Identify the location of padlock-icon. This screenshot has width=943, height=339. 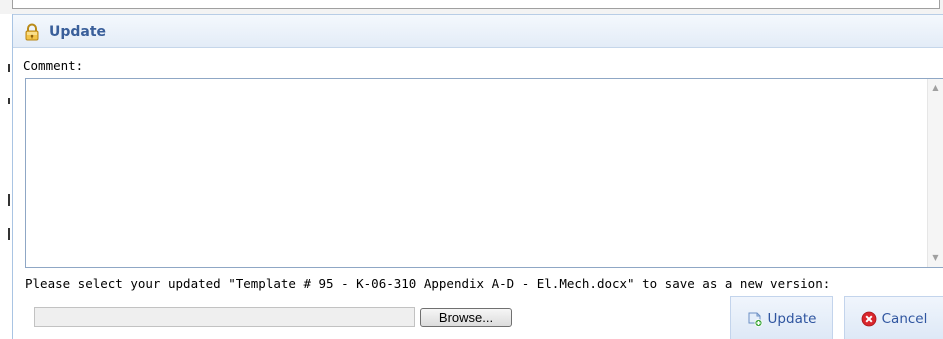
(32, 32).